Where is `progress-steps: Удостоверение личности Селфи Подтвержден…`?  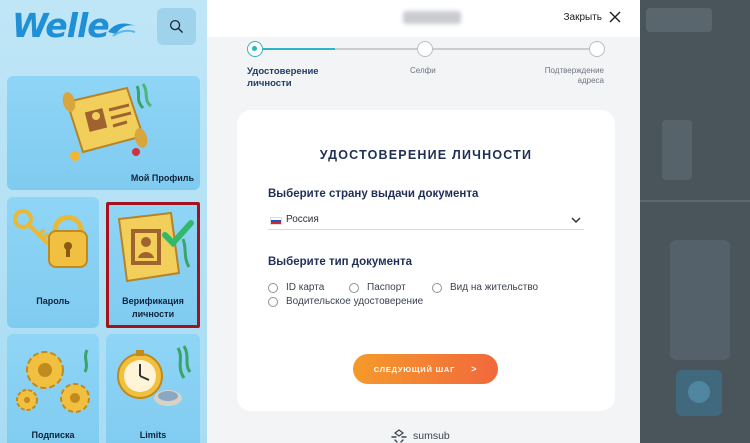 progress-steps: Удостоверение личности Селфи Подтвержден… is located at coordinates (423, 67).